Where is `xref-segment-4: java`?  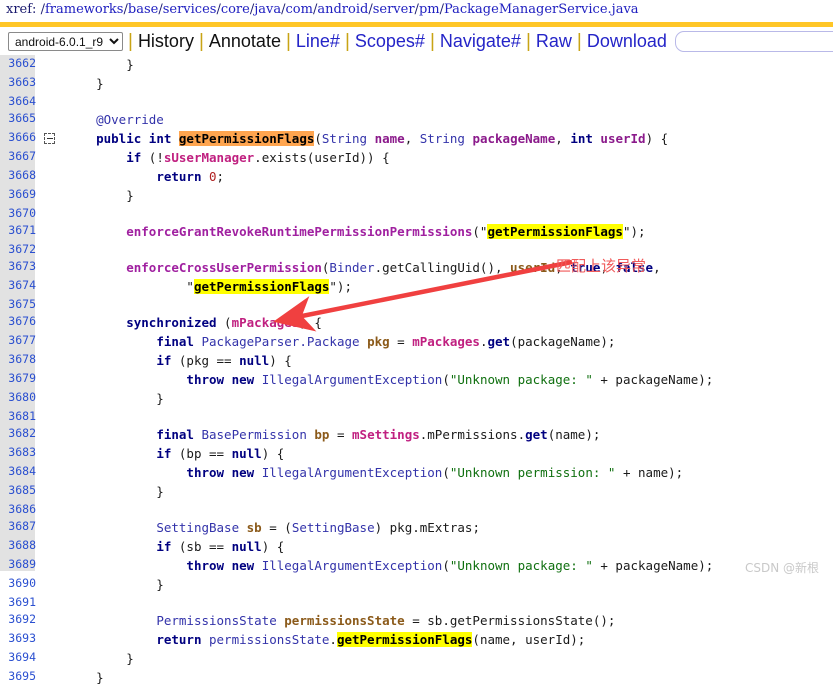
xref-segment-4: java is located at coordinates (267, 9).